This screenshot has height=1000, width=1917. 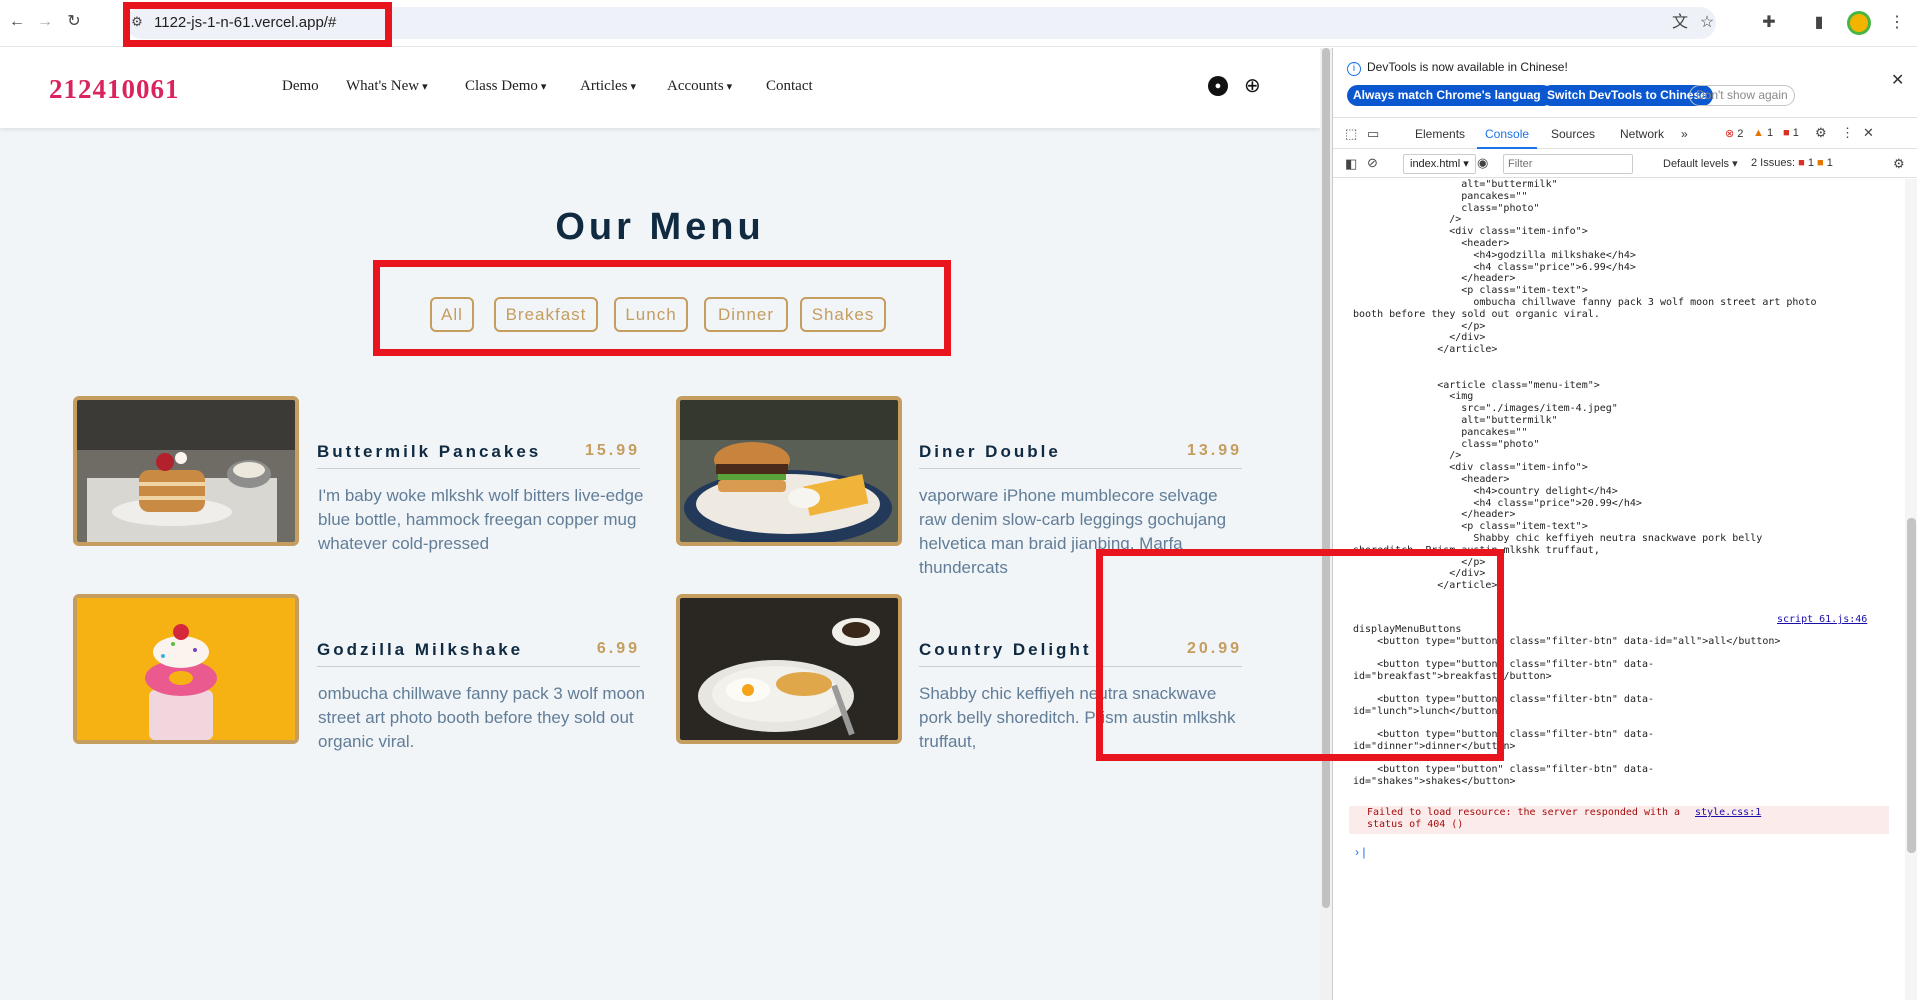 I want to click on tab-network: Network, so click(x=1642, y=134).